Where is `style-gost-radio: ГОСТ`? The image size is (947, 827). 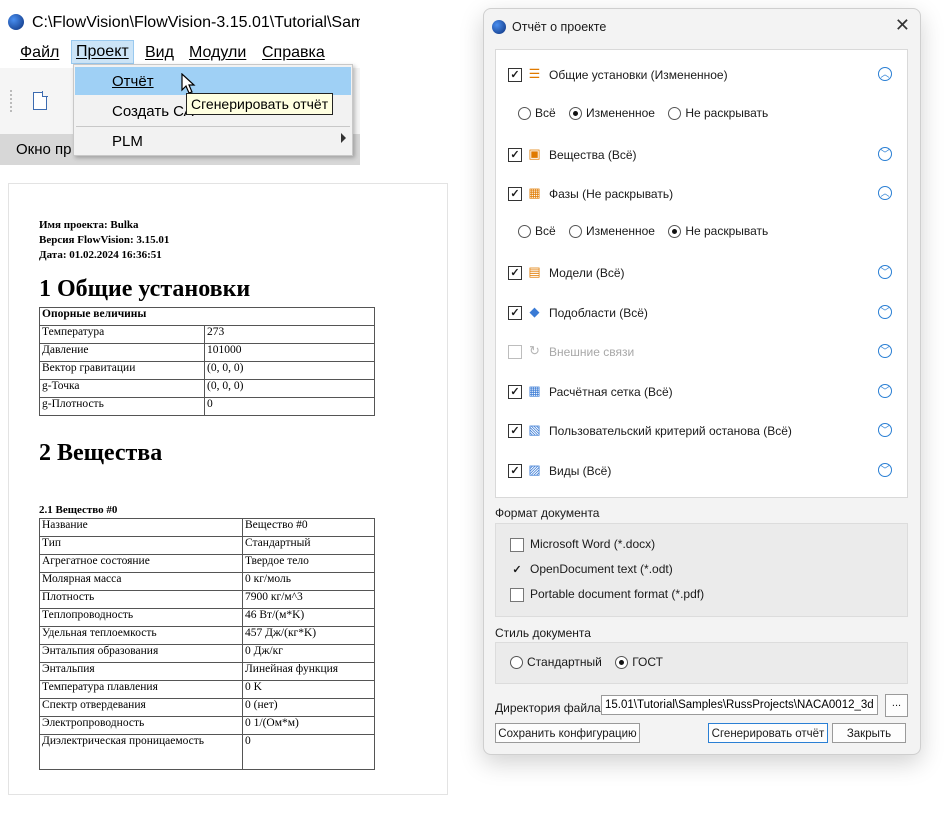 style-gost-radio: ГОСТ is located at coordinates (639, 662).